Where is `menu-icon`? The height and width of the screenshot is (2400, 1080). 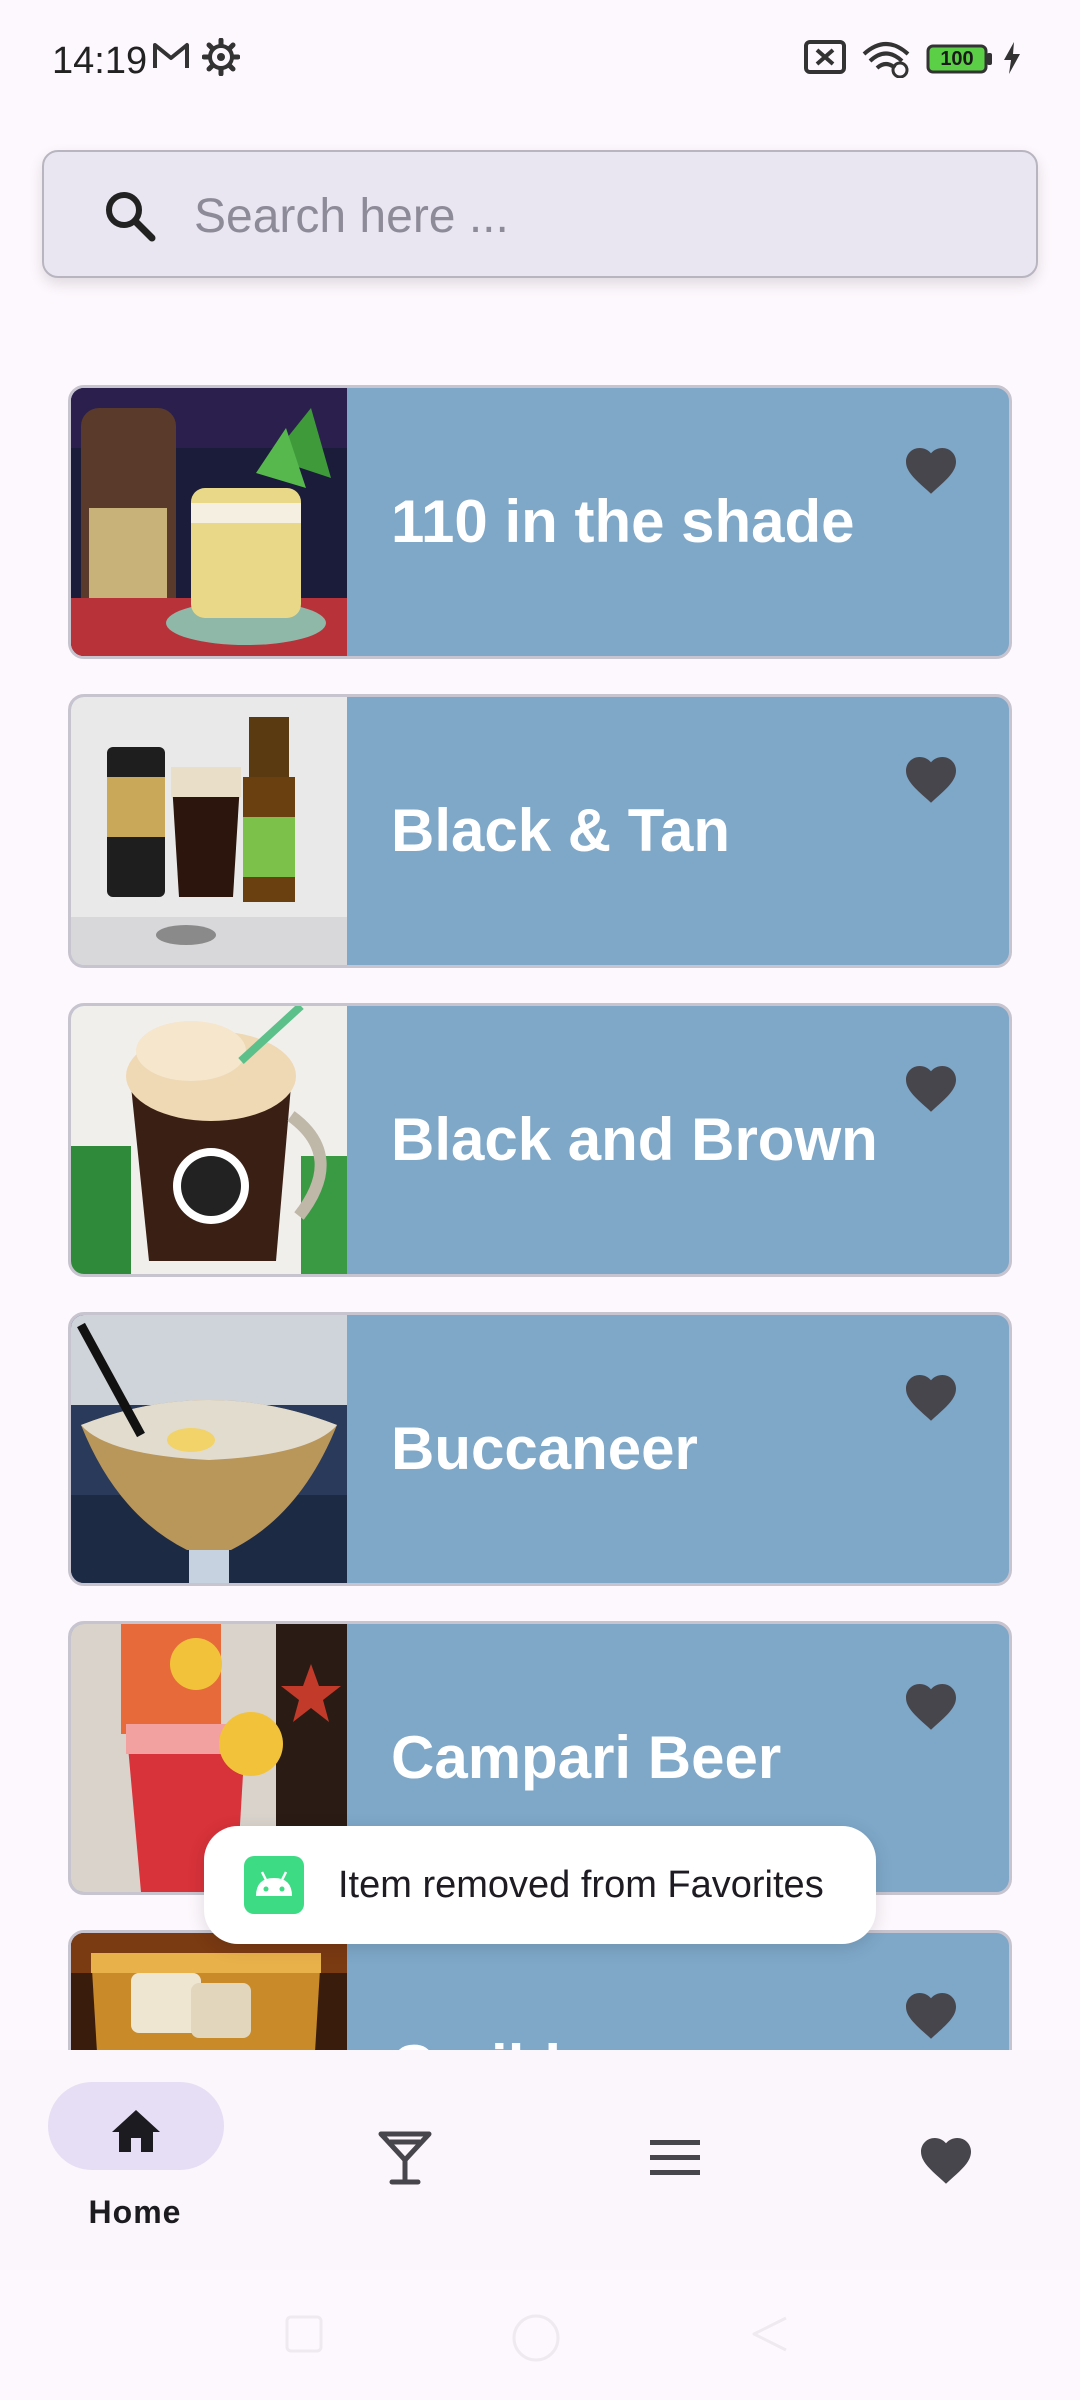 menu-icon is located at coordinates (675, 2160).